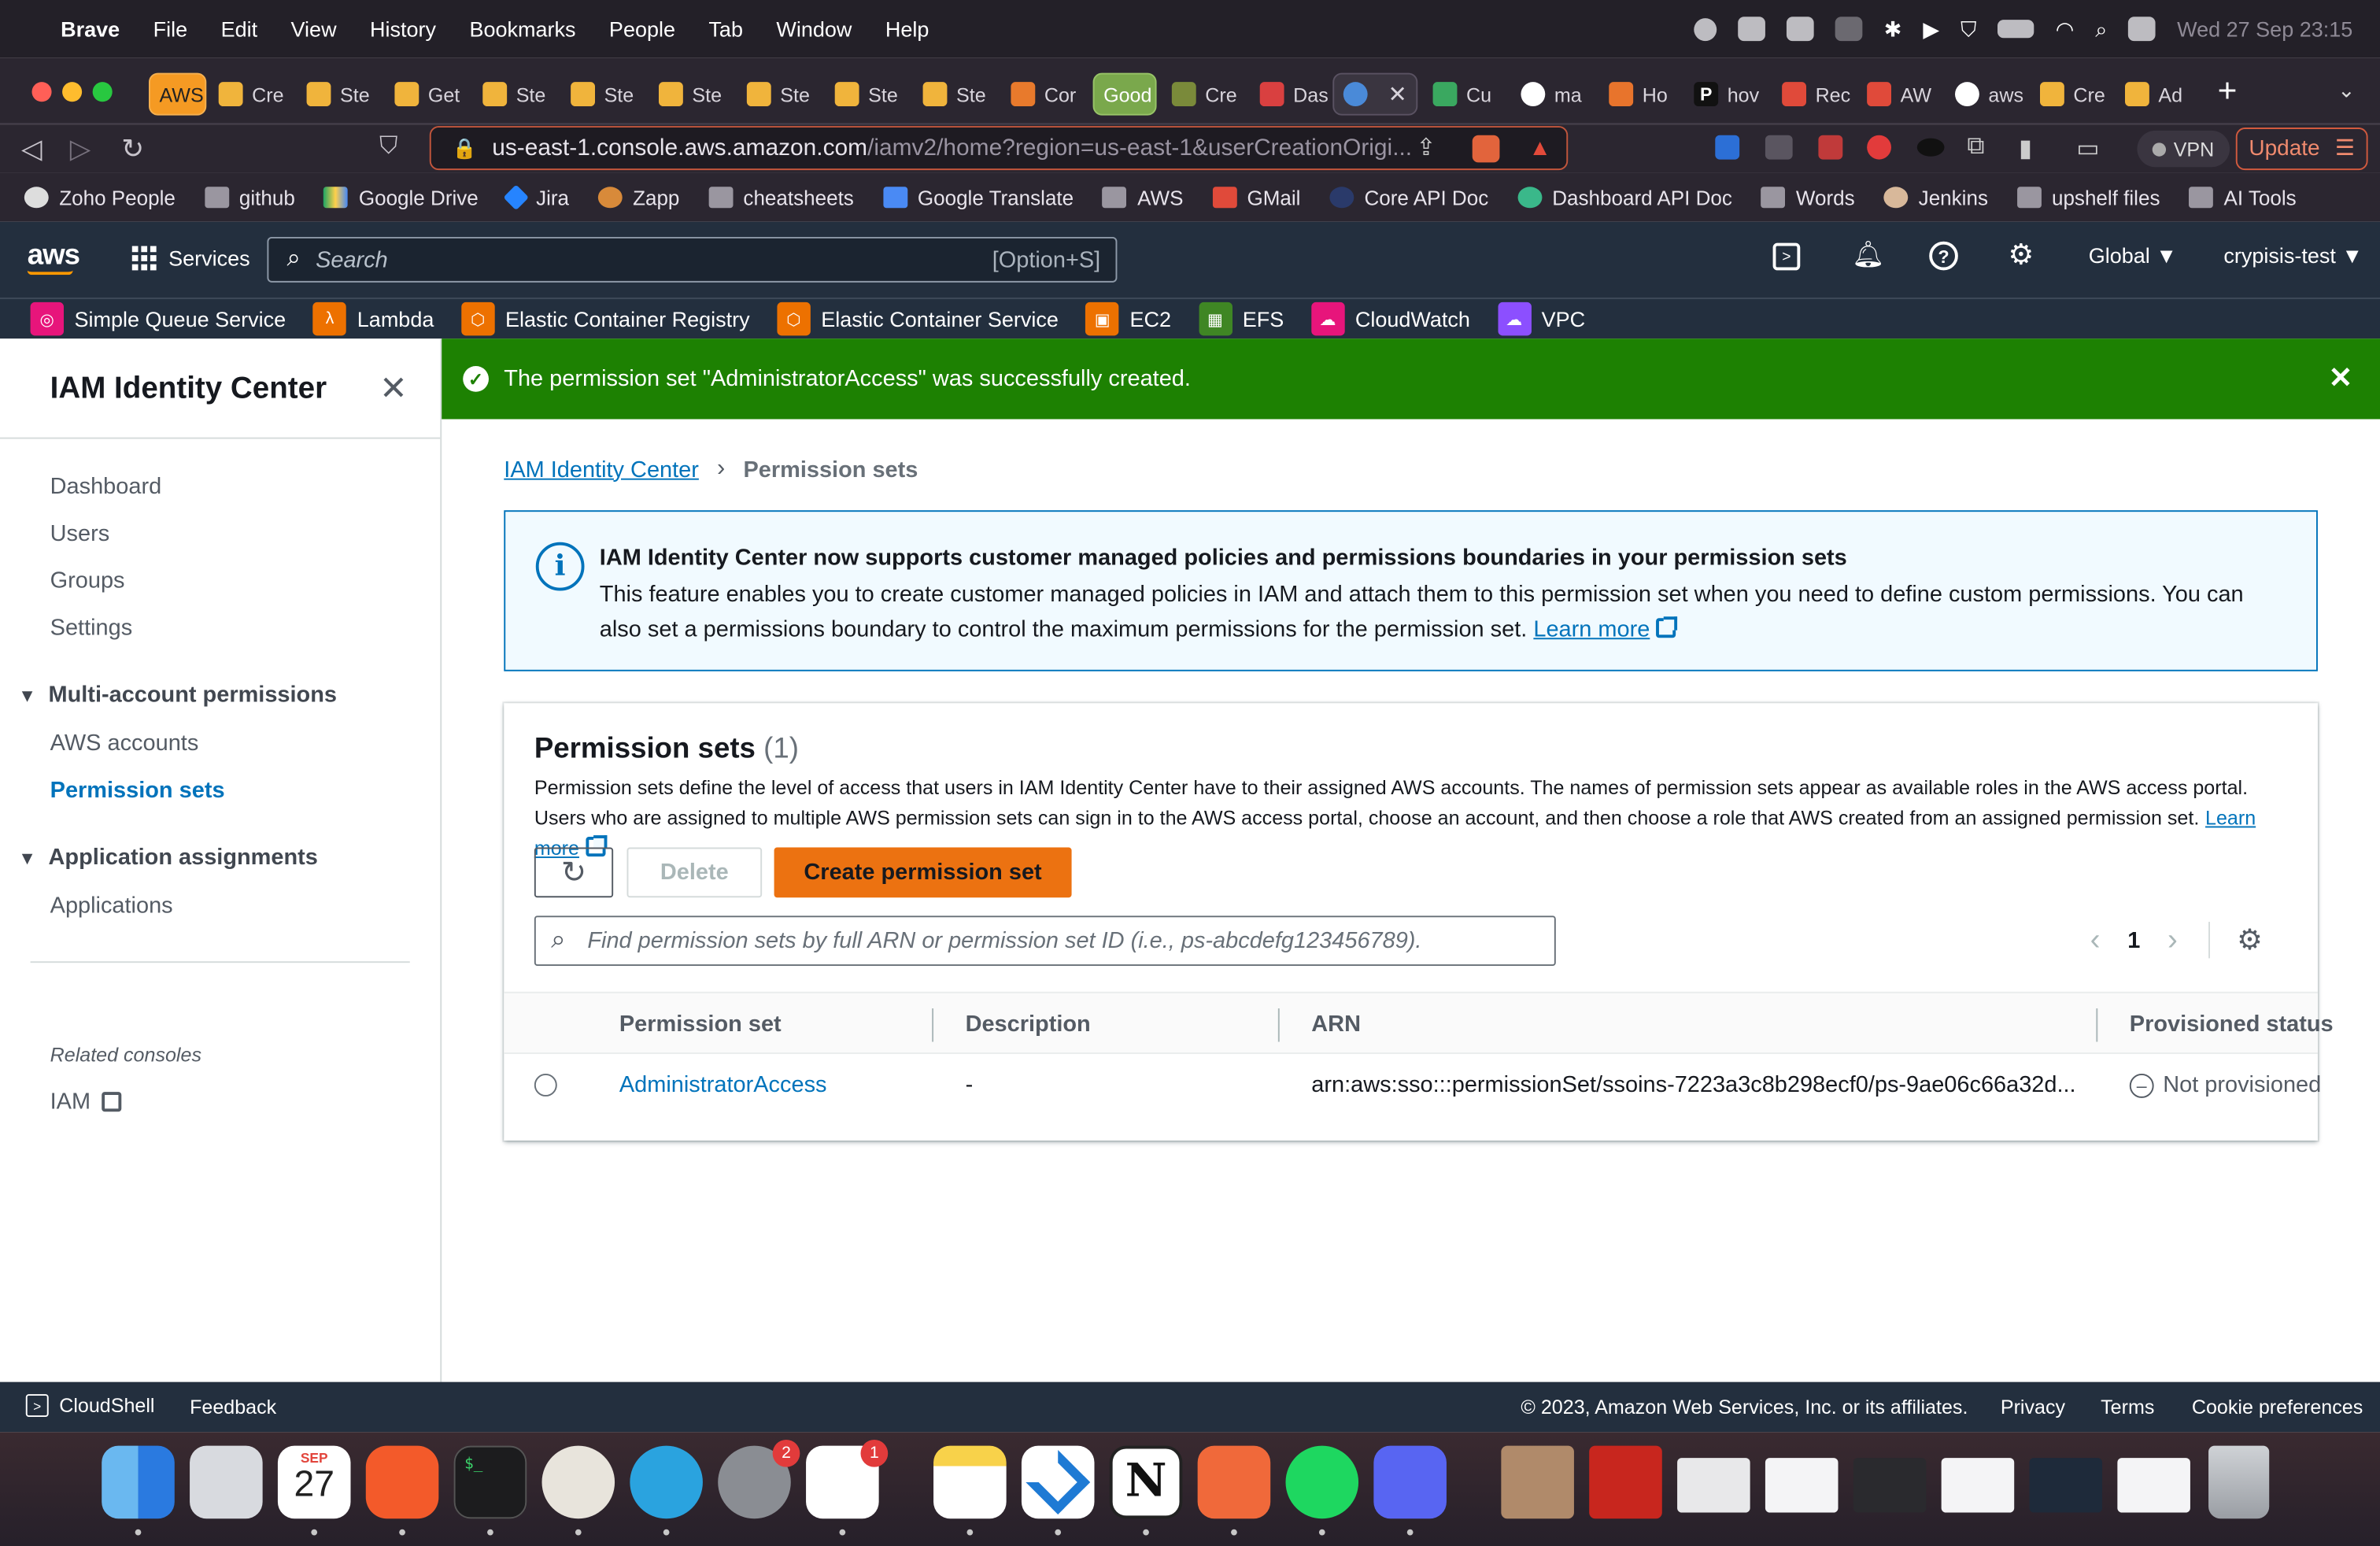  What do you see at coordinates (2065, 29) in the screenshot?
I see `wifi-icon: ◠` at bounding box center [2065, 29].